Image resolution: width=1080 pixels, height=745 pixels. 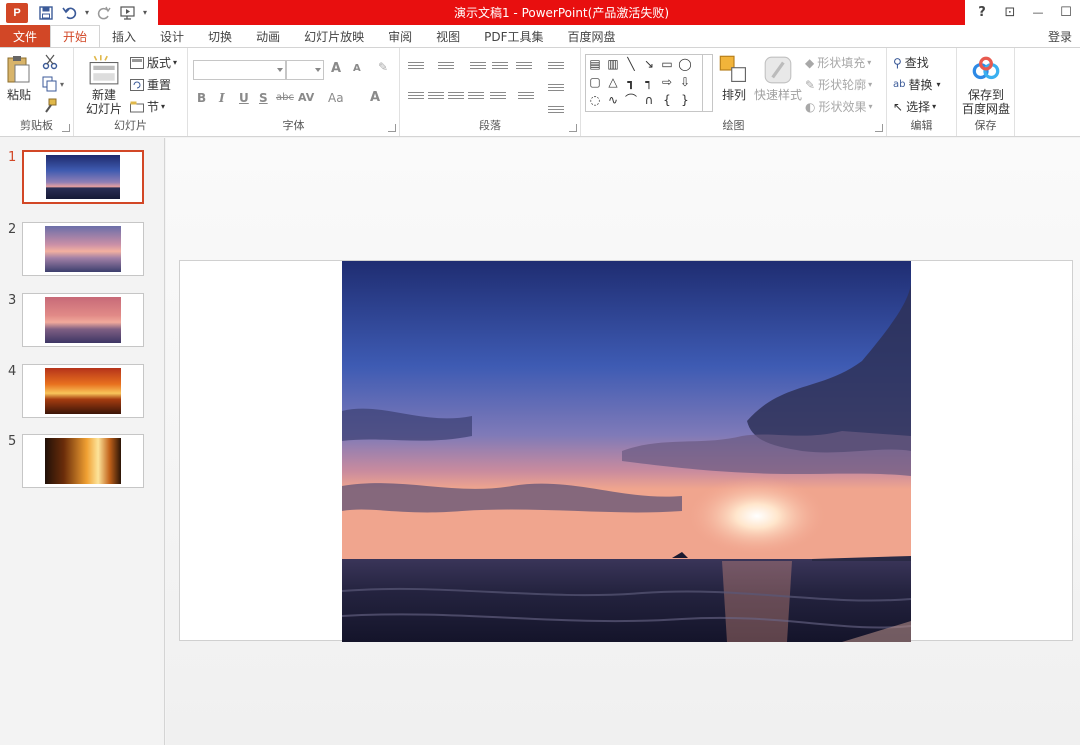 I want to click on tab-review: 审阅, so click(x=400, y=36).